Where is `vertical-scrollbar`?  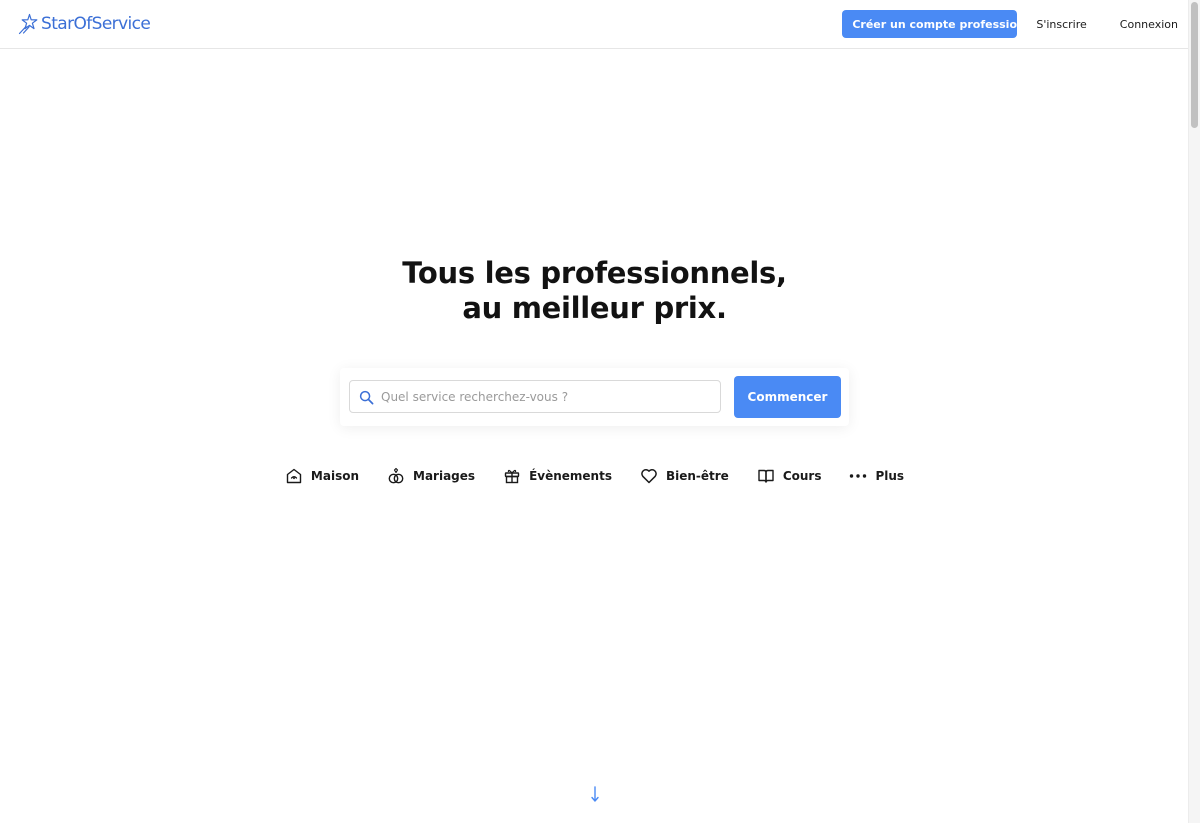 vertical-scrollbar is located at coordinates (1194, 411).